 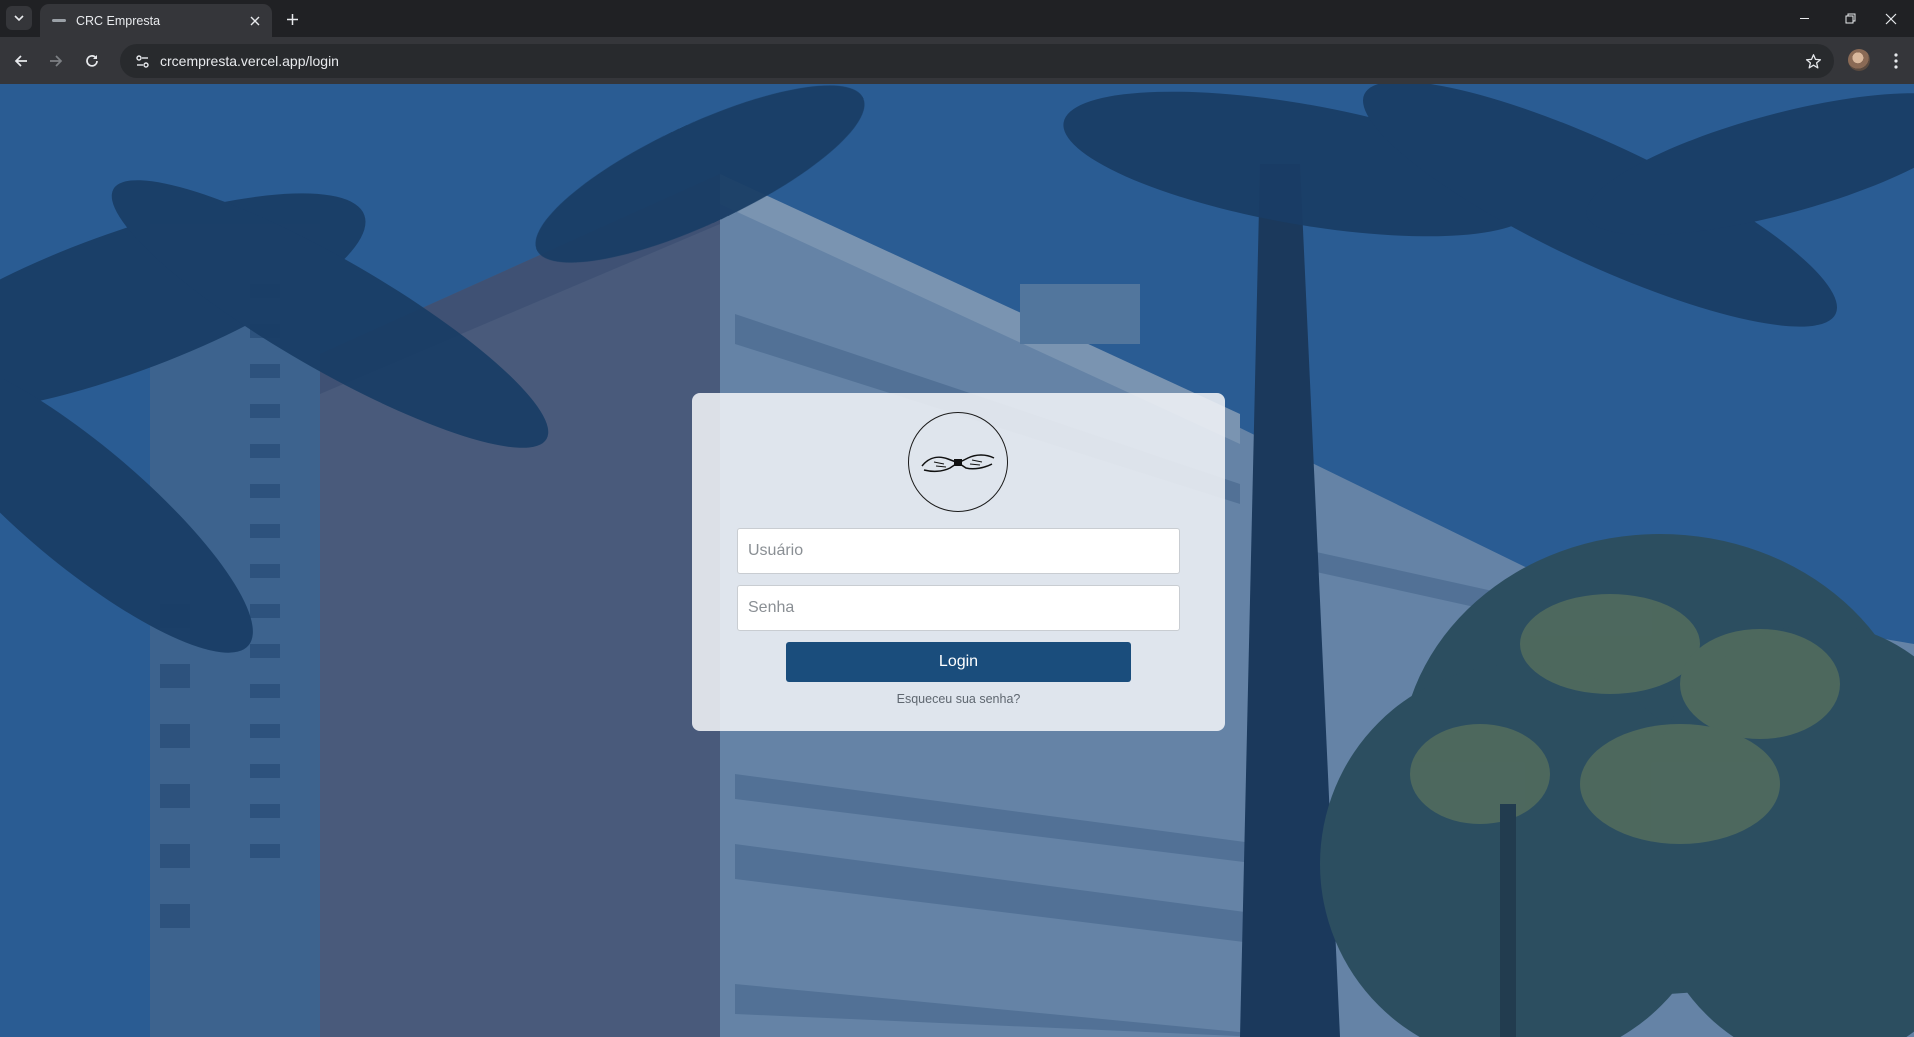 What do you see at coordinates (56, 61) in the screenshot?
I see `forward-arrow-icon` at bounding box center [56, 61].